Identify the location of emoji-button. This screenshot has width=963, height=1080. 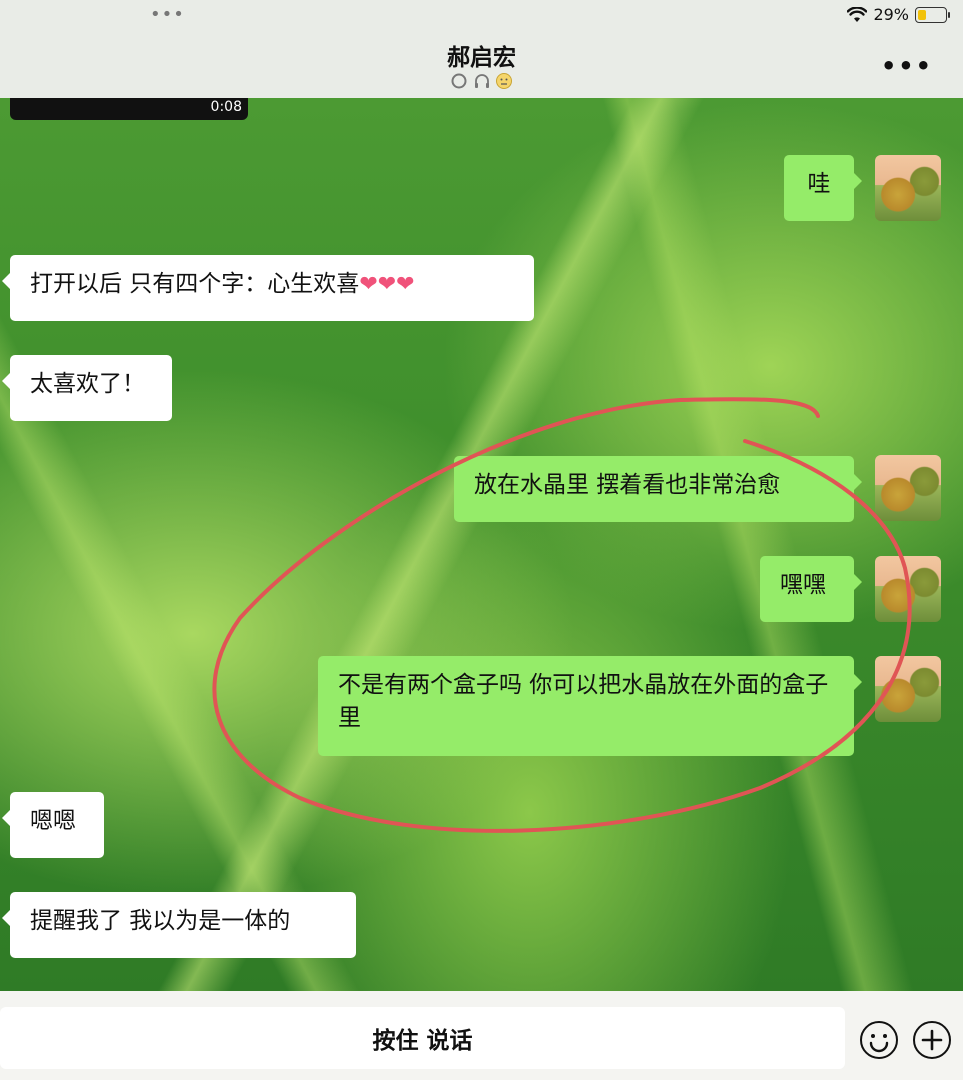
(879, 1040).